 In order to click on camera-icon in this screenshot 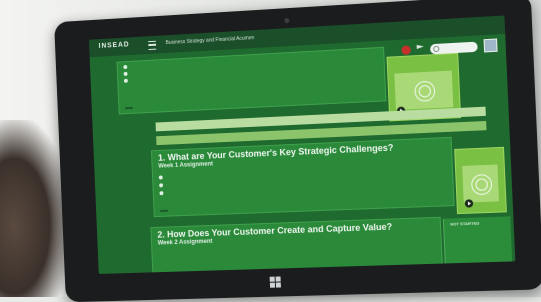, I will do `click(287, 21)`.